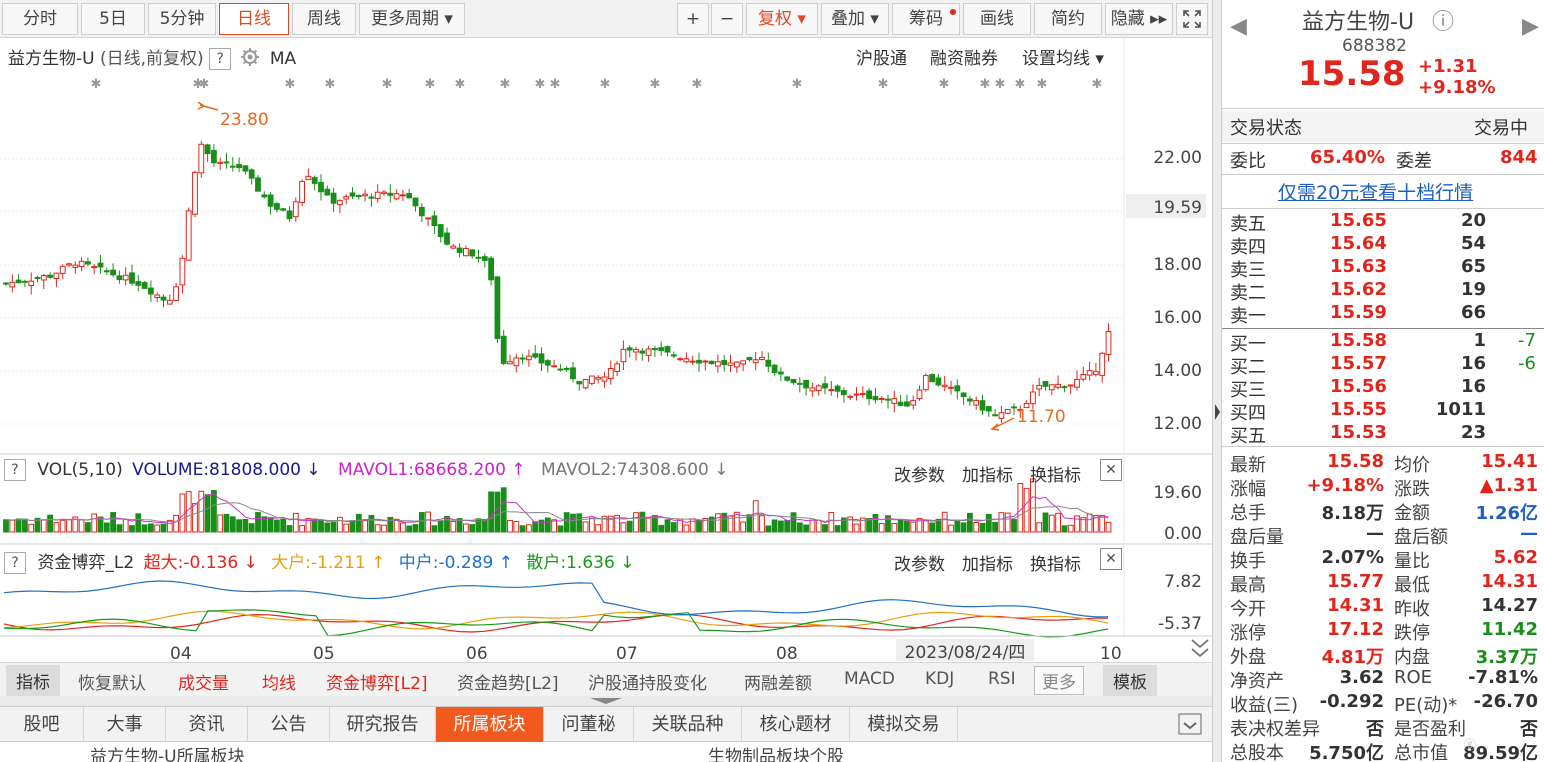 The image size is (1544, 762). What do you see at coordinates (855, 19) in the screenshot?
I see `overlay-dropdown: 叠加 ▾` at bounding box center [855, 19].